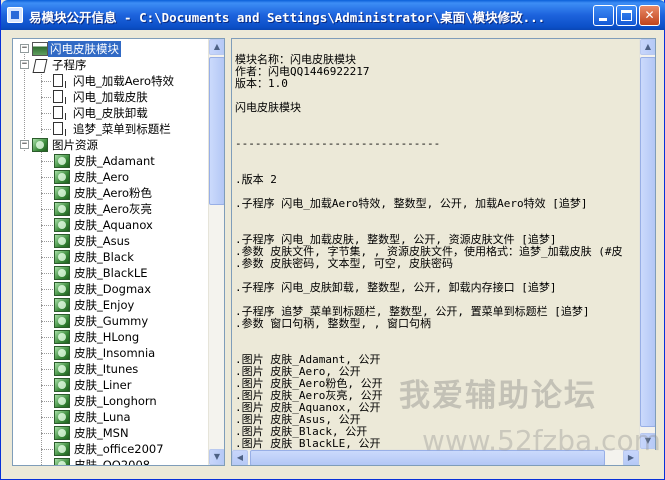 The height and width of the screenshot is (480, 665). I want to click on info-line: .子程序 闪电_皮肤卸载, 整数型, 公开, 卸载内存接口 [追梦], so click(396, 287).